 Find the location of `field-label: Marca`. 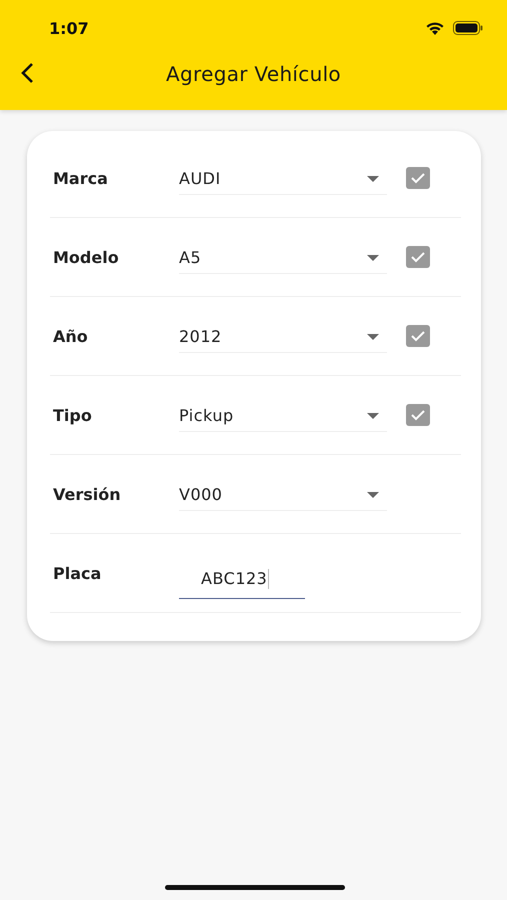

field-label: Marca is located at coordinates (80, 178).